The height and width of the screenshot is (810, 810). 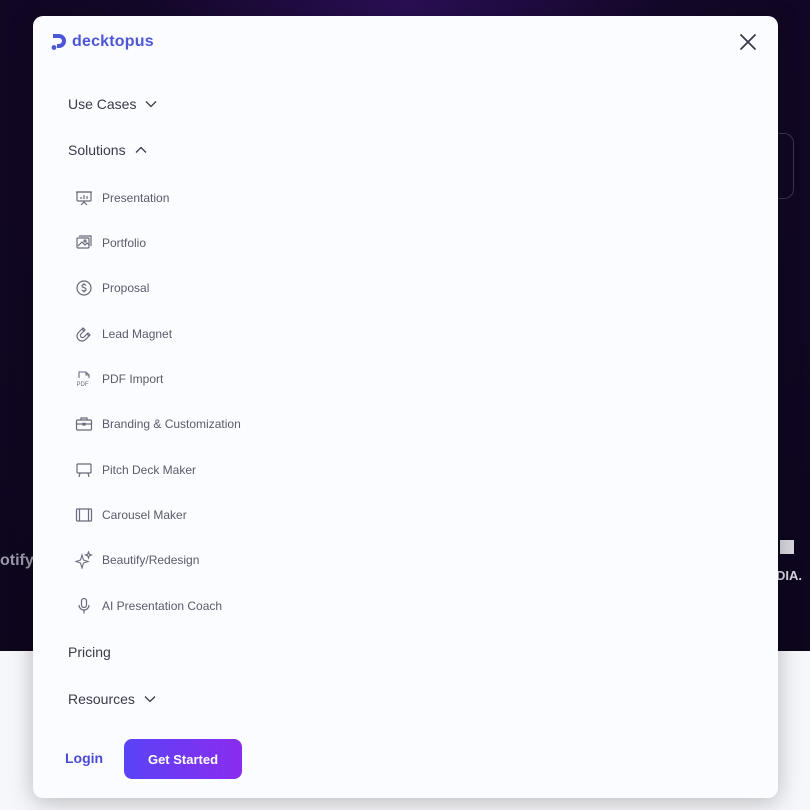 What do you see at coordinates (136, 198) in the screenshot?
I see `submenu-item-label: Presentation` at bounding box center [136, 198].